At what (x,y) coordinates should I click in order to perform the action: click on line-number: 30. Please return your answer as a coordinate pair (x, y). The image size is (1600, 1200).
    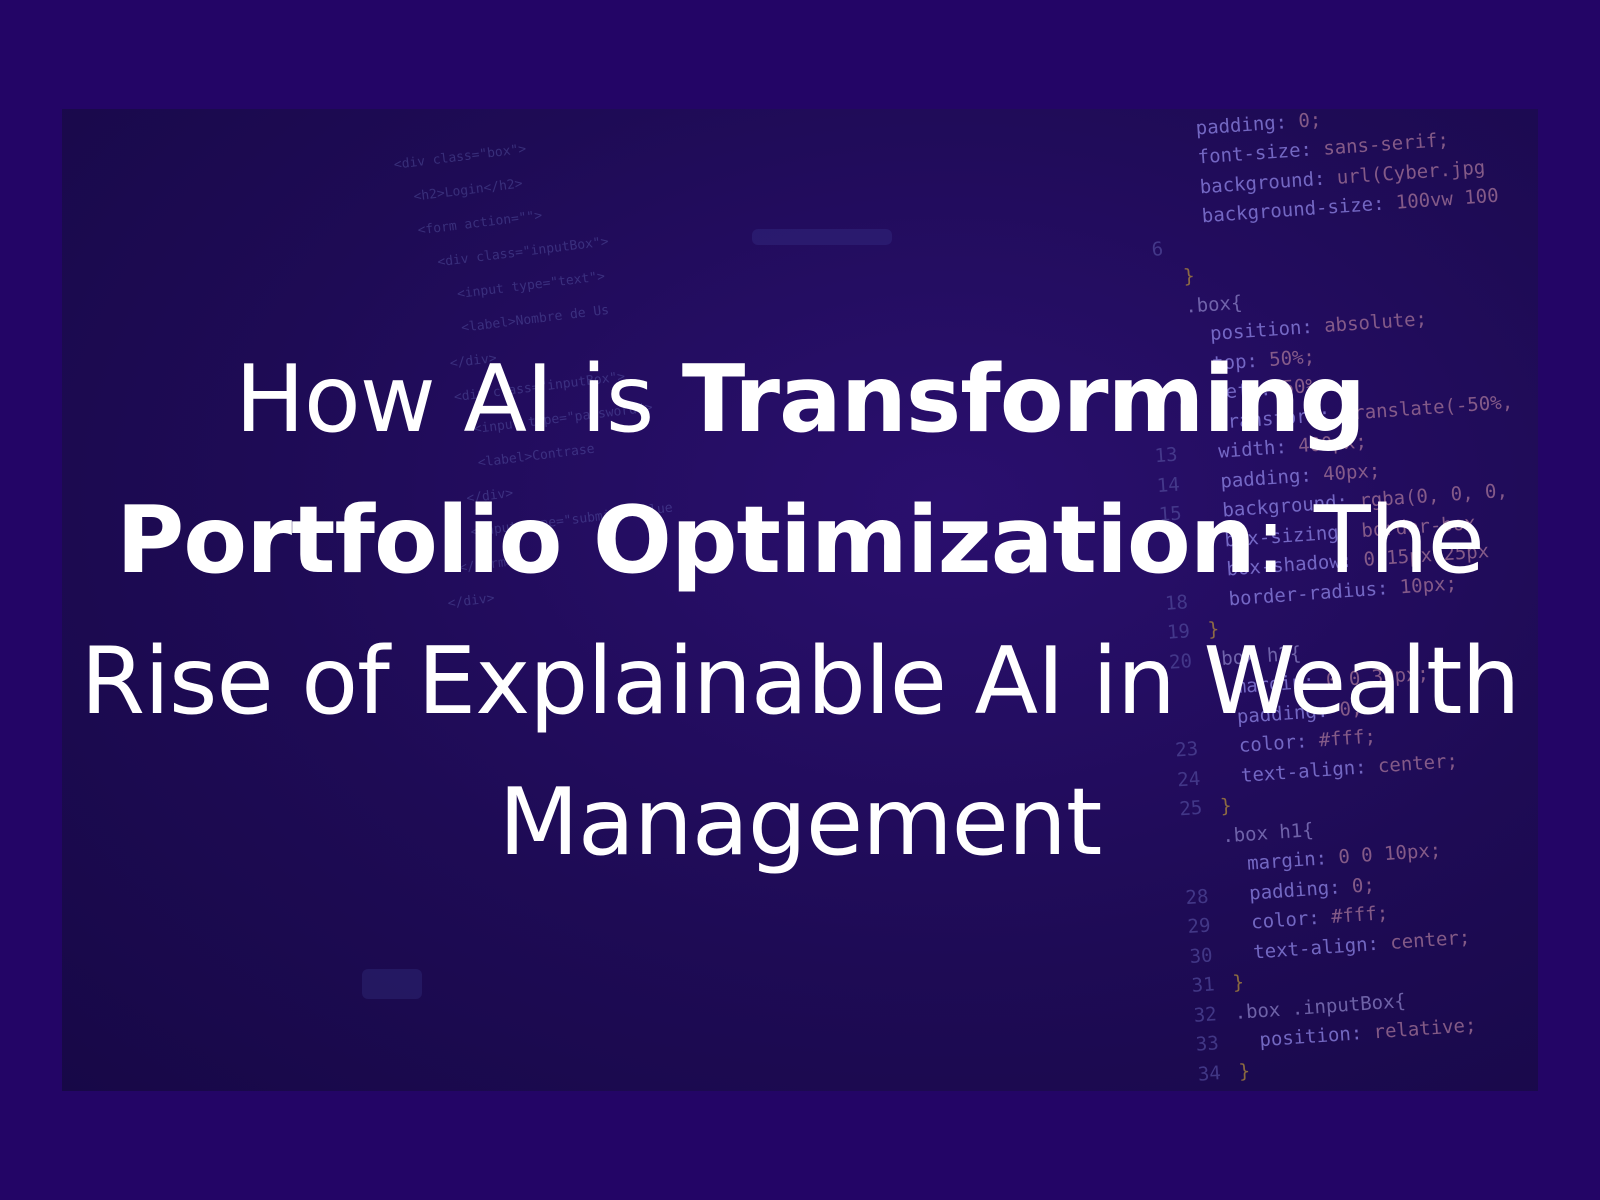
    Looking at the image, I should click on (1201, 955).